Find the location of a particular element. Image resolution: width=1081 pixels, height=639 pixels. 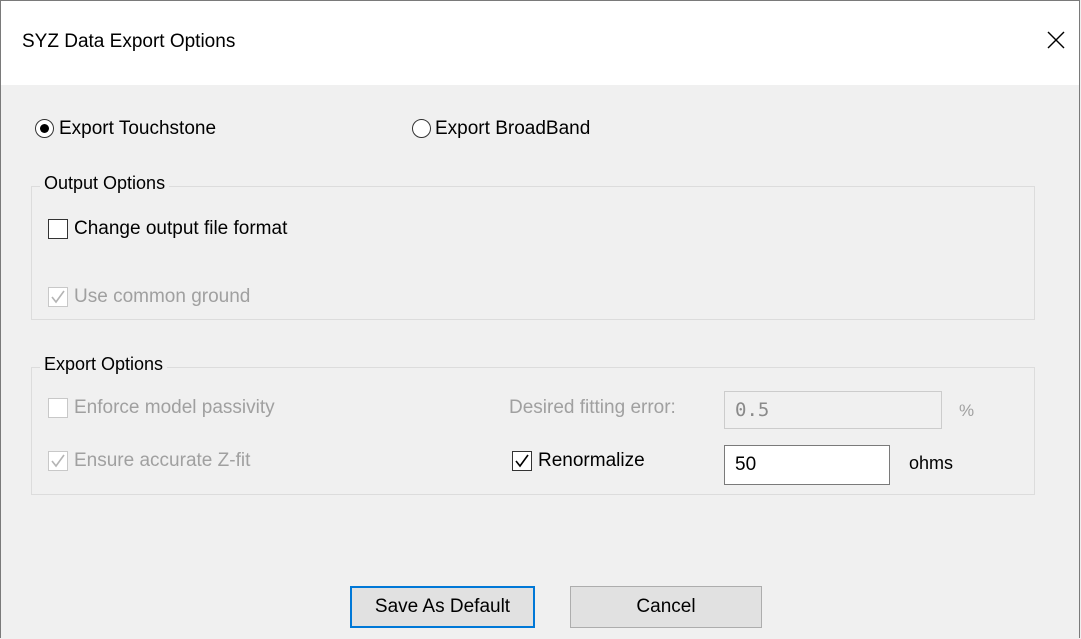

fitting-error-input: 0.5 is located at coordinates (833, 410).